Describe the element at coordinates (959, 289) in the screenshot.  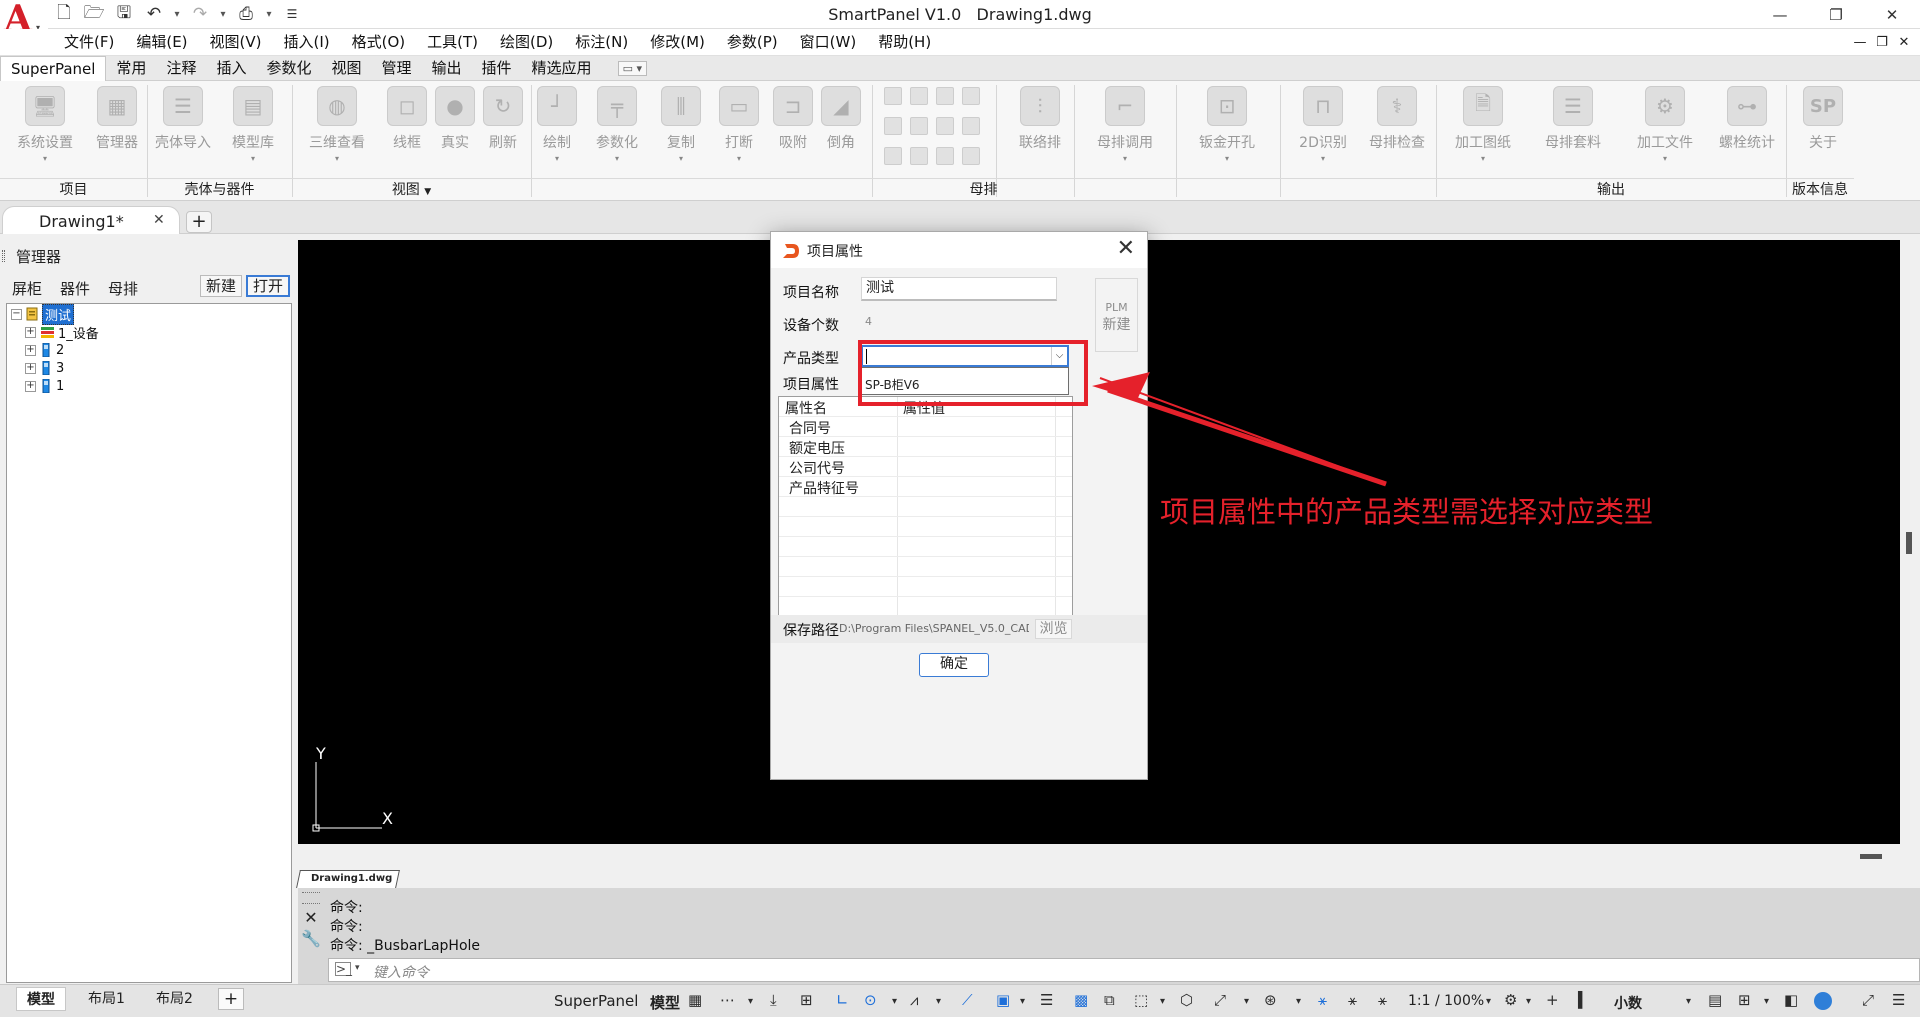
I see `project-name-field: 测试` at that location.